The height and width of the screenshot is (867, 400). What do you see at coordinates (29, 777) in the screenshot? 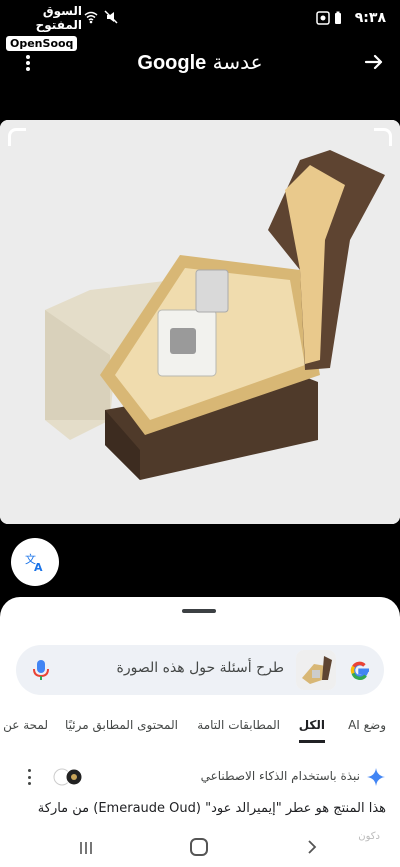
I see `ai-overview-menu-icon` at bounding box center [29, 777].